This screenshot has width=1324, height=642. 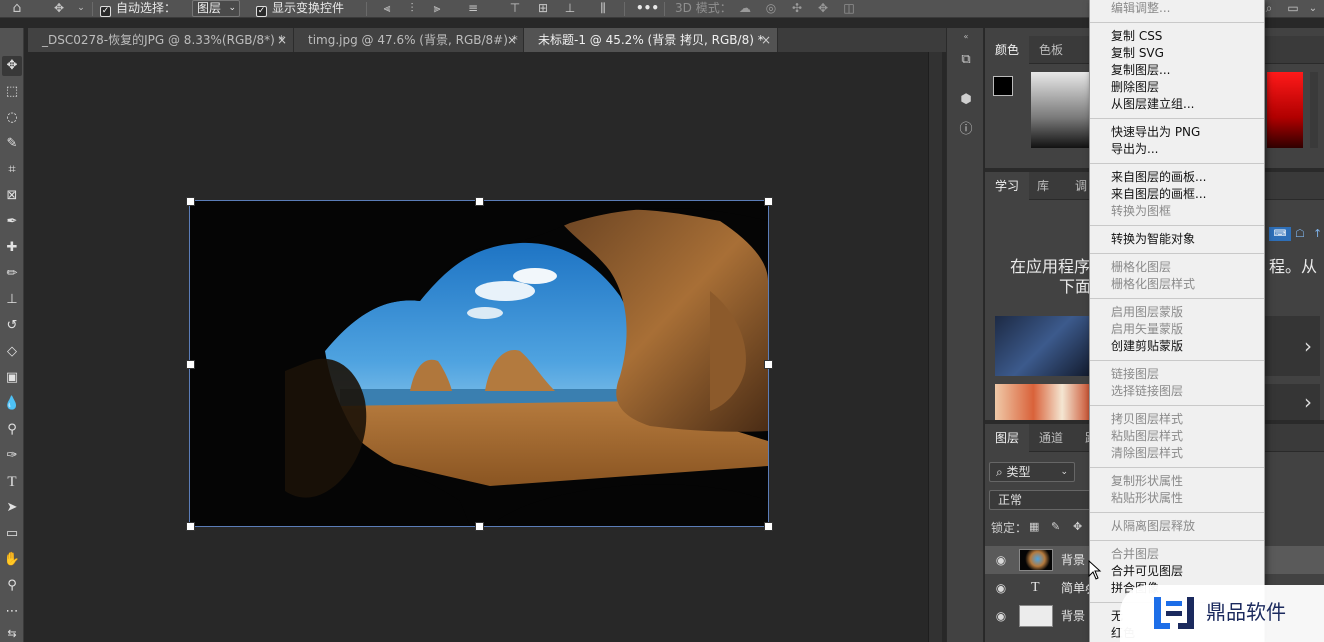 What do you see at coordinates (1135, 554) in the screenshot?
I see `menu-item-merge-layers: 合并图层` at bounding box center [1135, 554].